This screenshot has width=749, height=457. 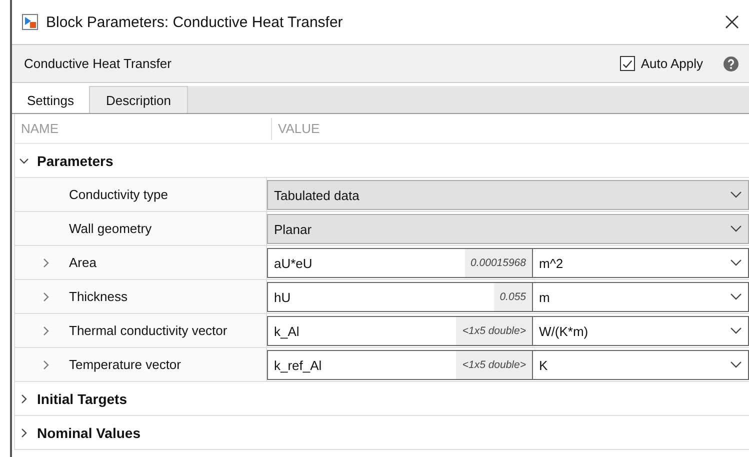 I want to click on parameter-name: Wall geometry, so click(x=110, y=228).